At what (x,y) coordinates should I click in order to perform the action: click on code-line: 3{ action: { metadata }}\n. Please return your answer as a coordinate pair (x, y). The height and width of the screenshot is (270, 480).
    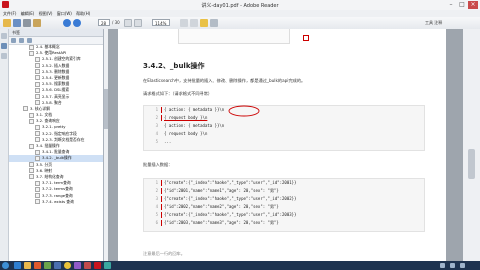
    Looking at the image, I should click on (190, 125).